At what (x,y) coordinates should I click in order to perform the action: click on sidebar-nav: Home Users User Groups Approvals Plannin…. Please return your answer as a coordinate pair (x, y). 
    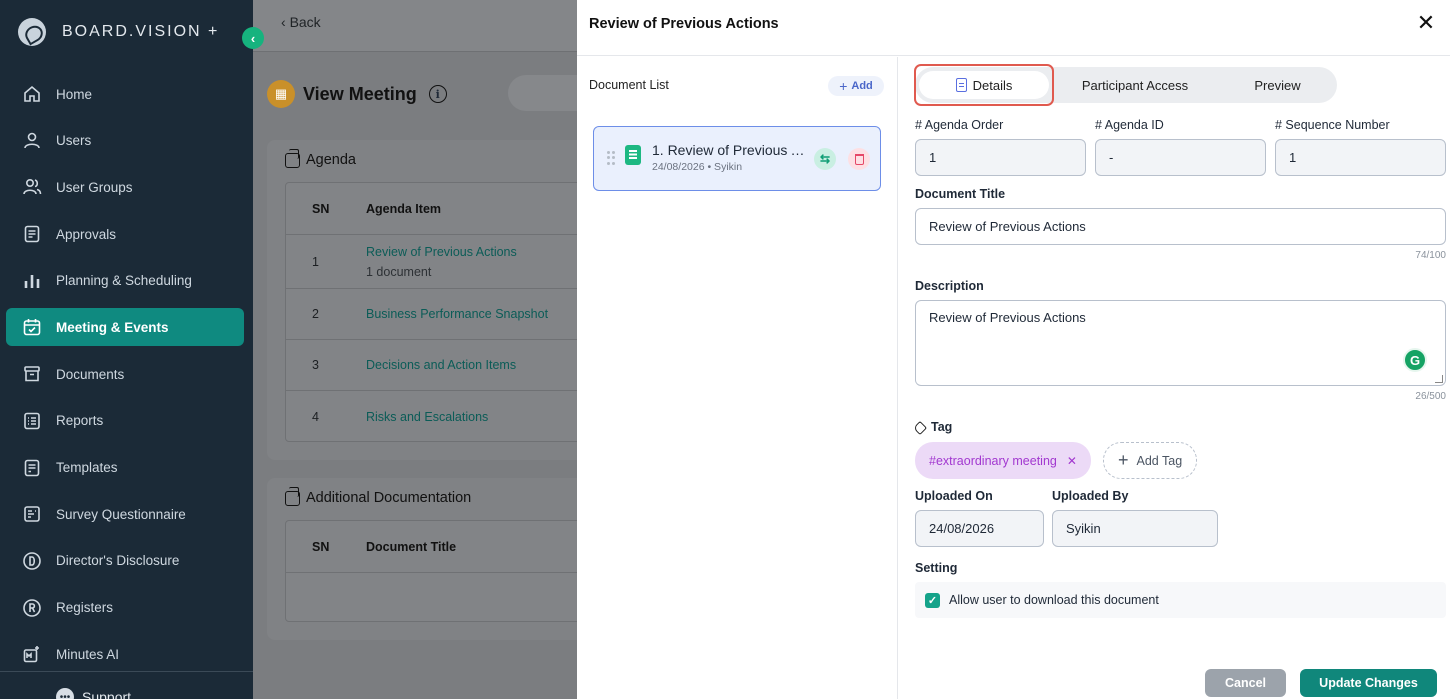
    Looking at the image, I should click on (125, 378).